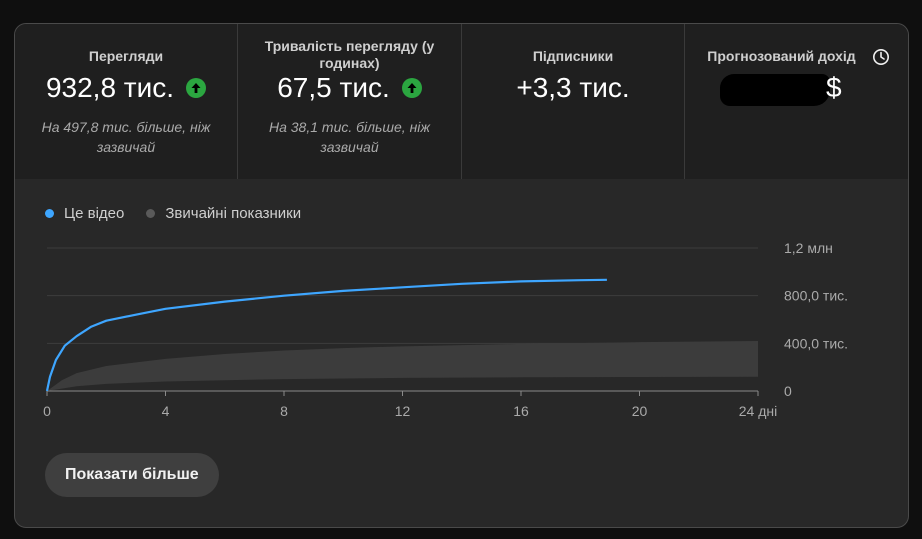 This screenshot has height=539, width=922. Describe the element at coordinates (47, 411) in the screenshot. I see `x-tick-label: 0` at that location.